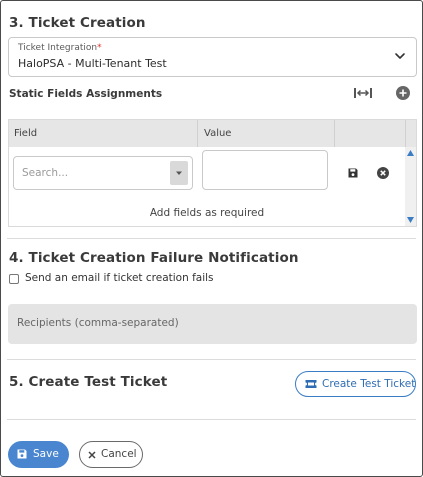 This screenshot has height=477, width=423. What do you see at coordinates (400, 56) in the screenshot?
I see `chevron-down-icon` at bounding box center [400, 56].